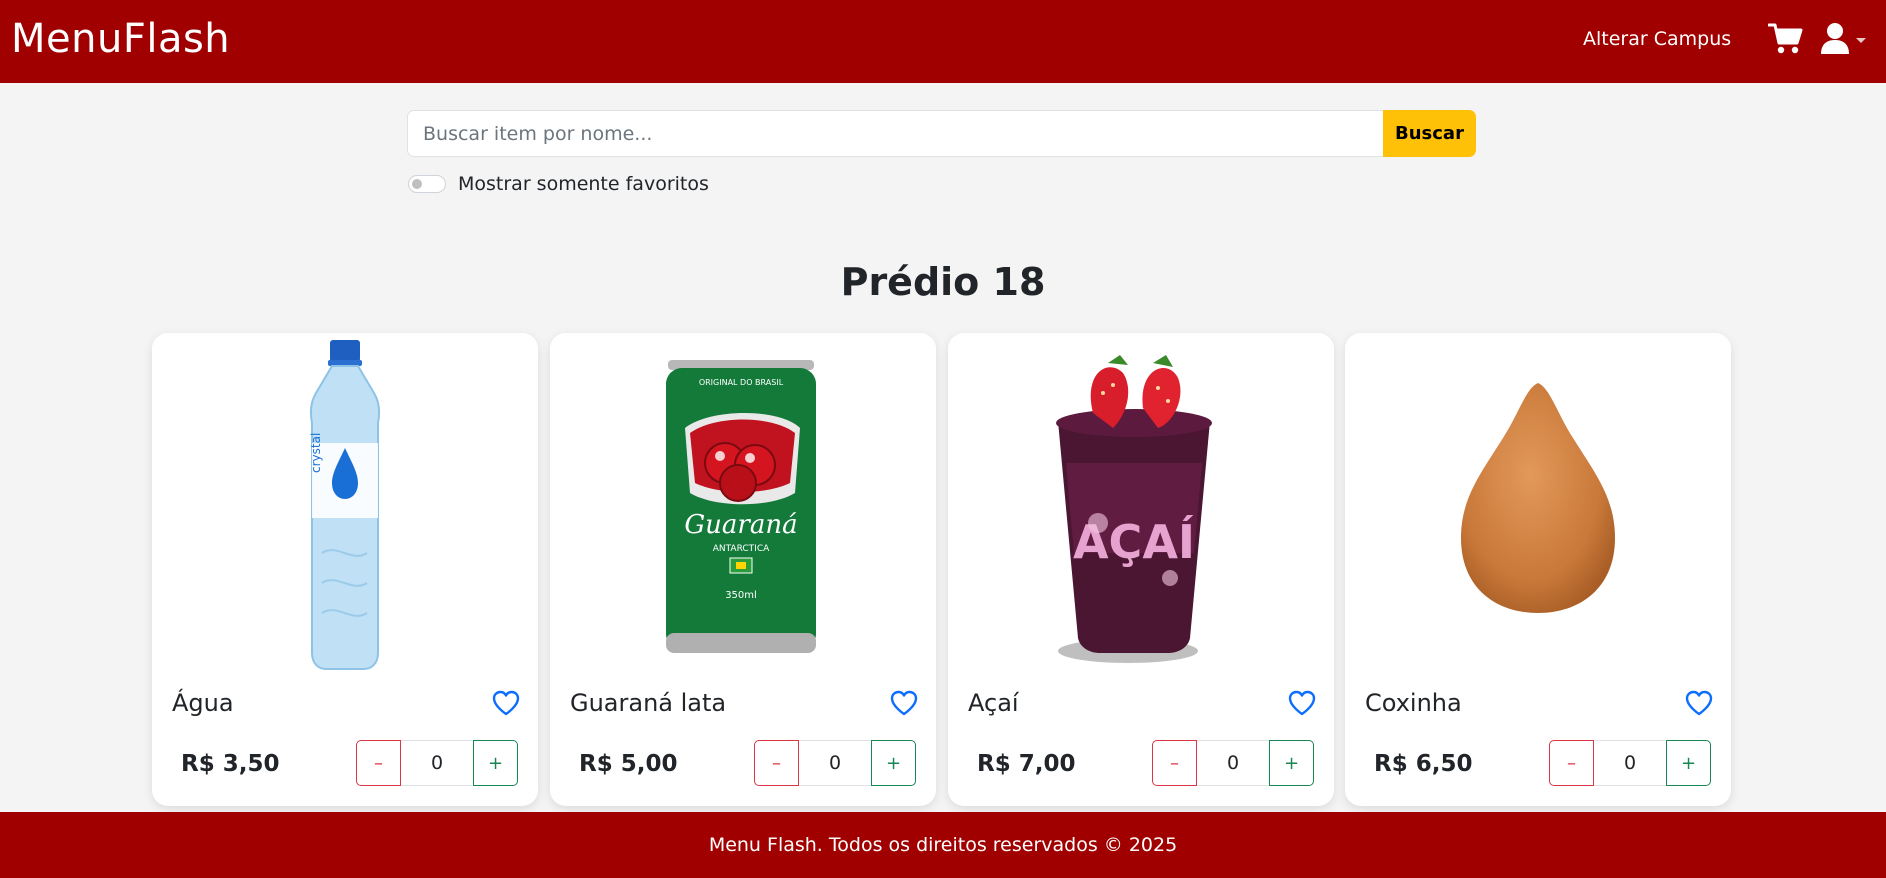 The image size is (1886, 878). Describe the element at coordinates (427, 184) in the screenshot. I see `favorites-switch` at that location.